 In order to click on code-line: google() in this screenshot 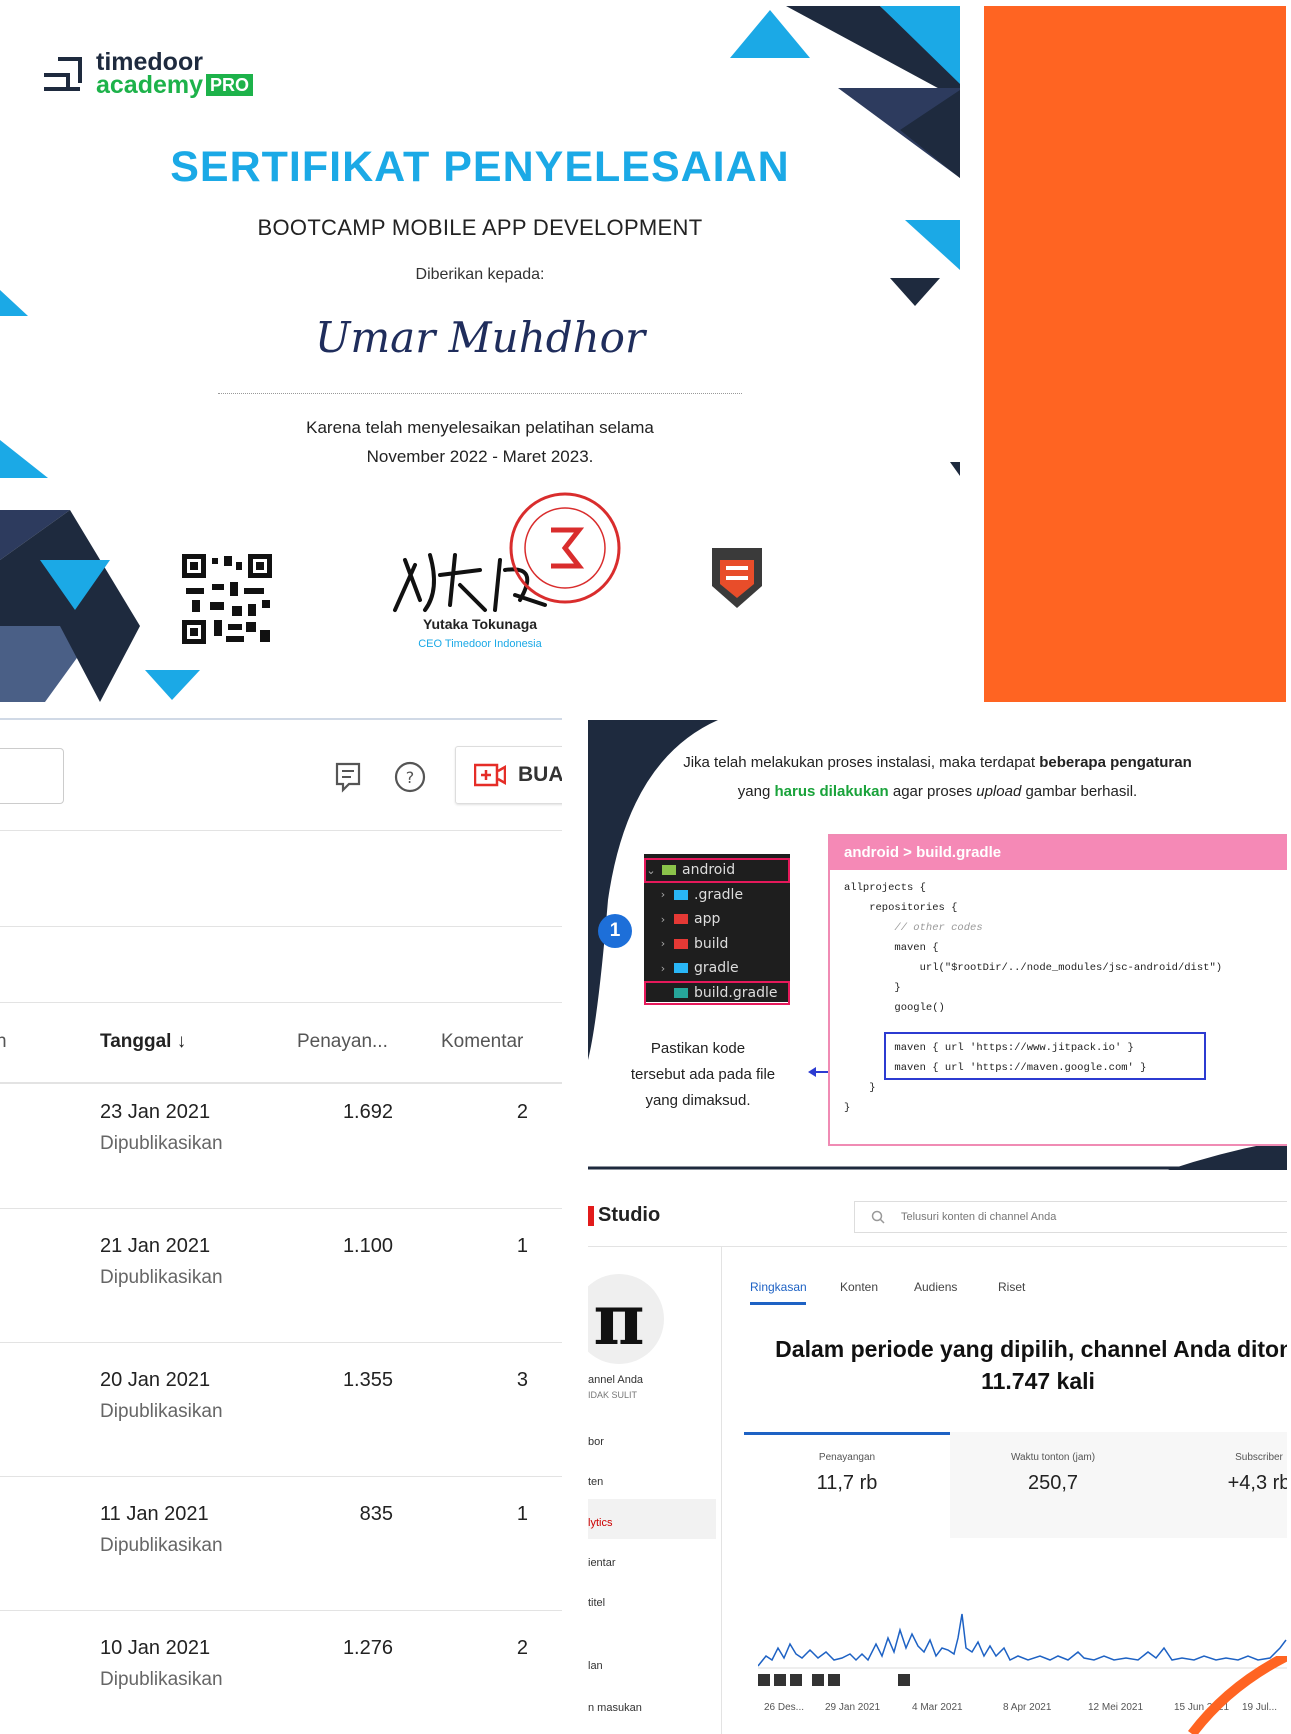, I will do `click(894, 1008)`.